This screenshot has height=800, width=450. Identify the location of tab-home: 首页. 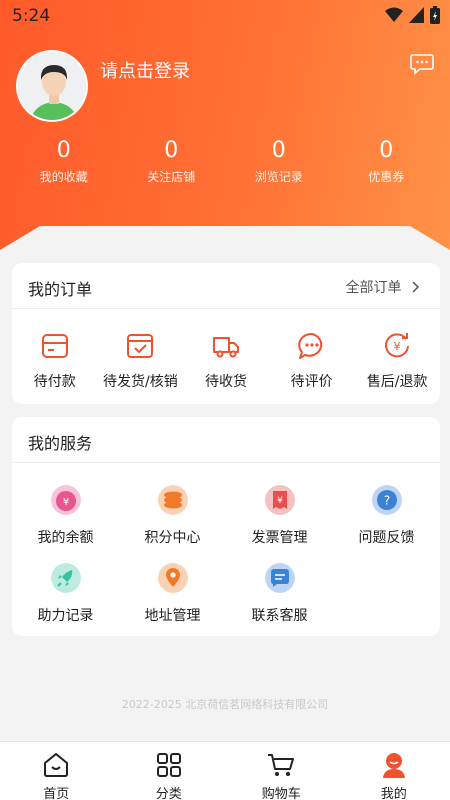
(56, 771).